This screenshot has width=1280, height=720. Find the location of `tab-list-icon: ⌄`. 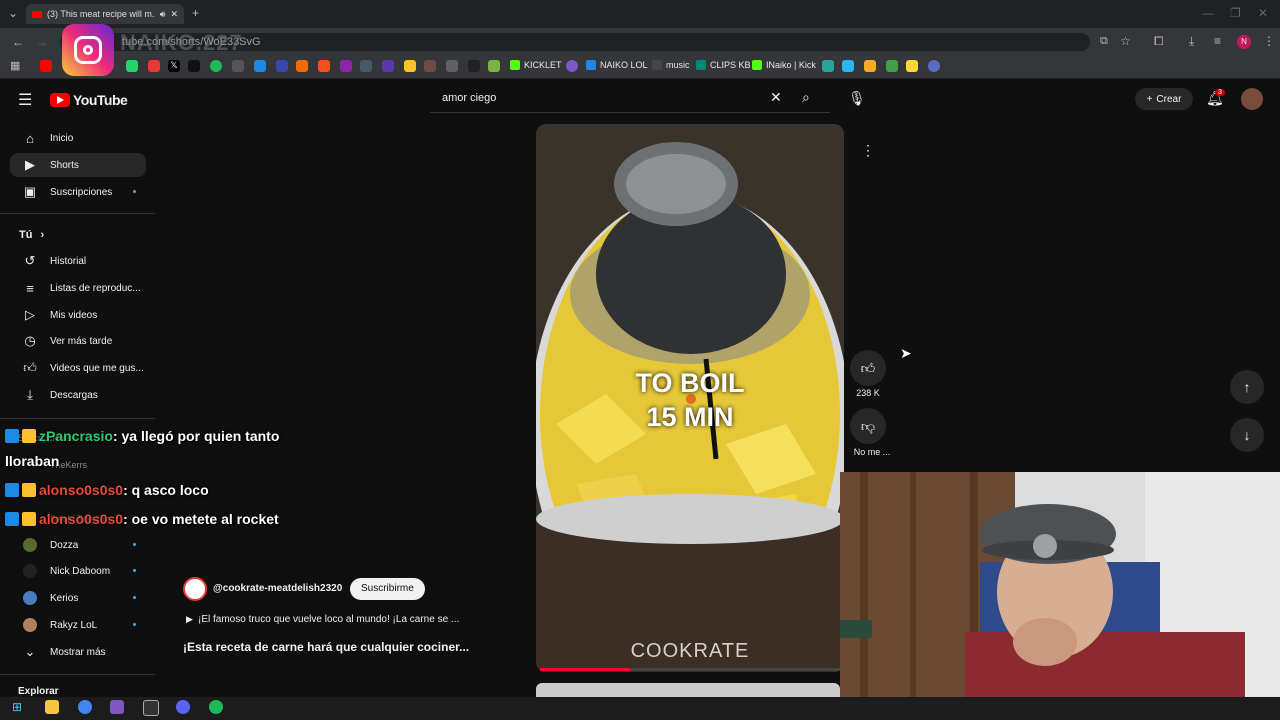

tab-list-icon: ⌄ is located at coordinates (13, 13).